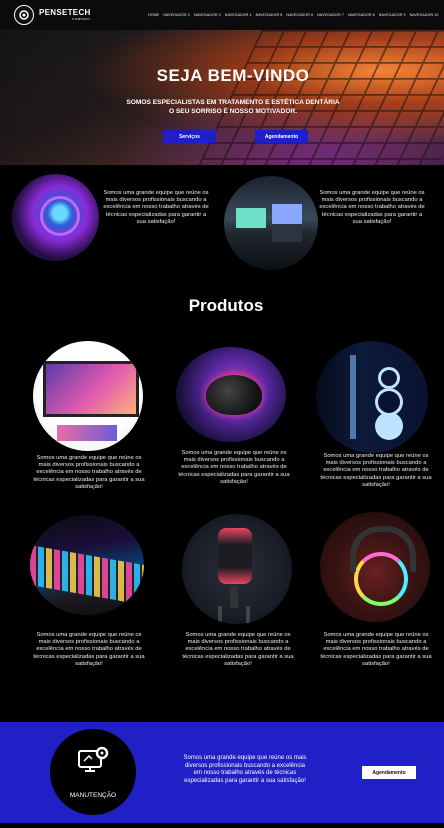 Image resolution: width=444 pixels, height=828 pixels. Describe the element at coordinates (24, 15) in the screenshot. I see `logo-gear-icon` at that location.